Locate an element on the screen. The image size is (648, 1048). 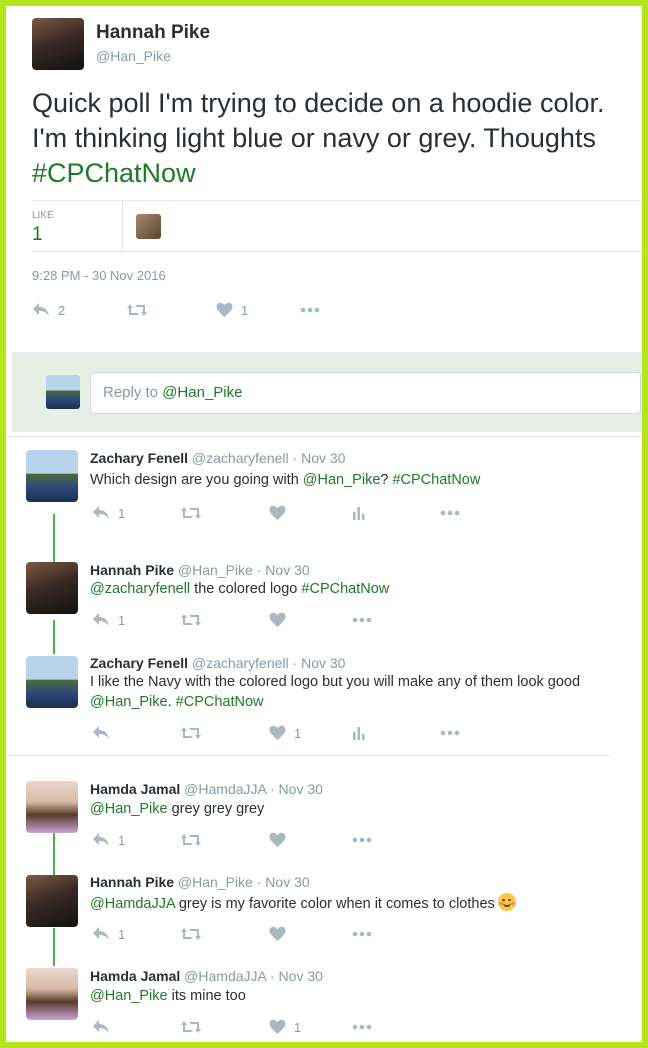
like-count: 1 is located at coordinates (37, 235).